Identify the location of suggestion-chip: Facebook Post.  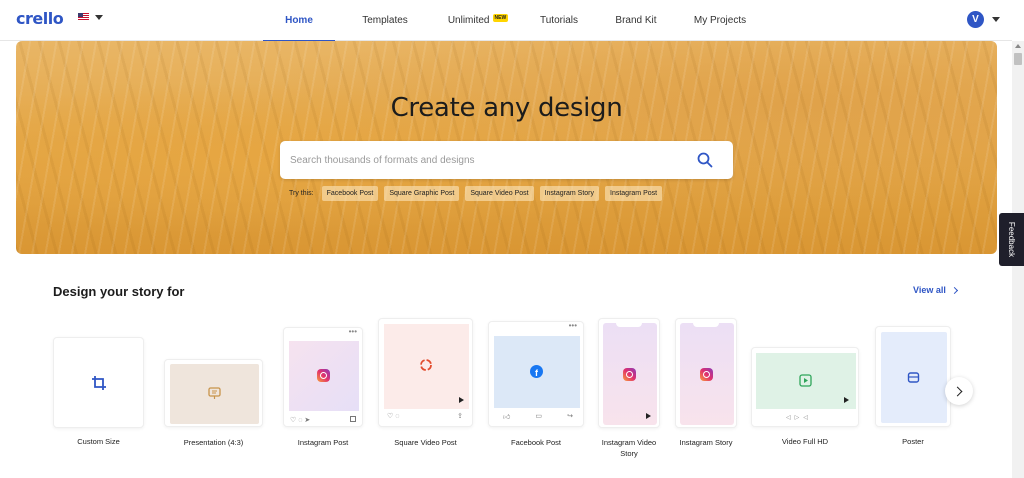
(350, 193).